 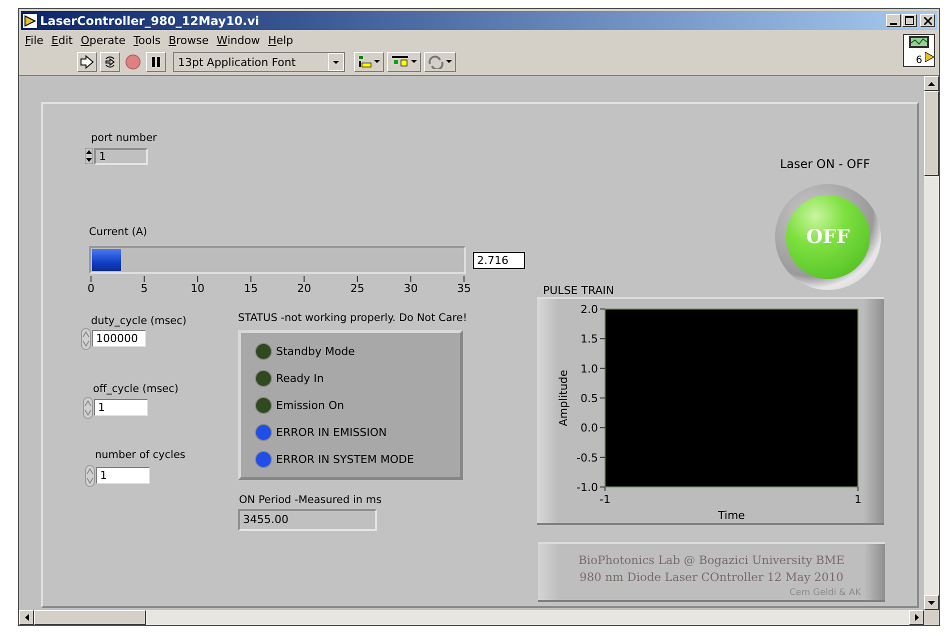 I want to click on scroll-left-button, so click(x=26, y=617).